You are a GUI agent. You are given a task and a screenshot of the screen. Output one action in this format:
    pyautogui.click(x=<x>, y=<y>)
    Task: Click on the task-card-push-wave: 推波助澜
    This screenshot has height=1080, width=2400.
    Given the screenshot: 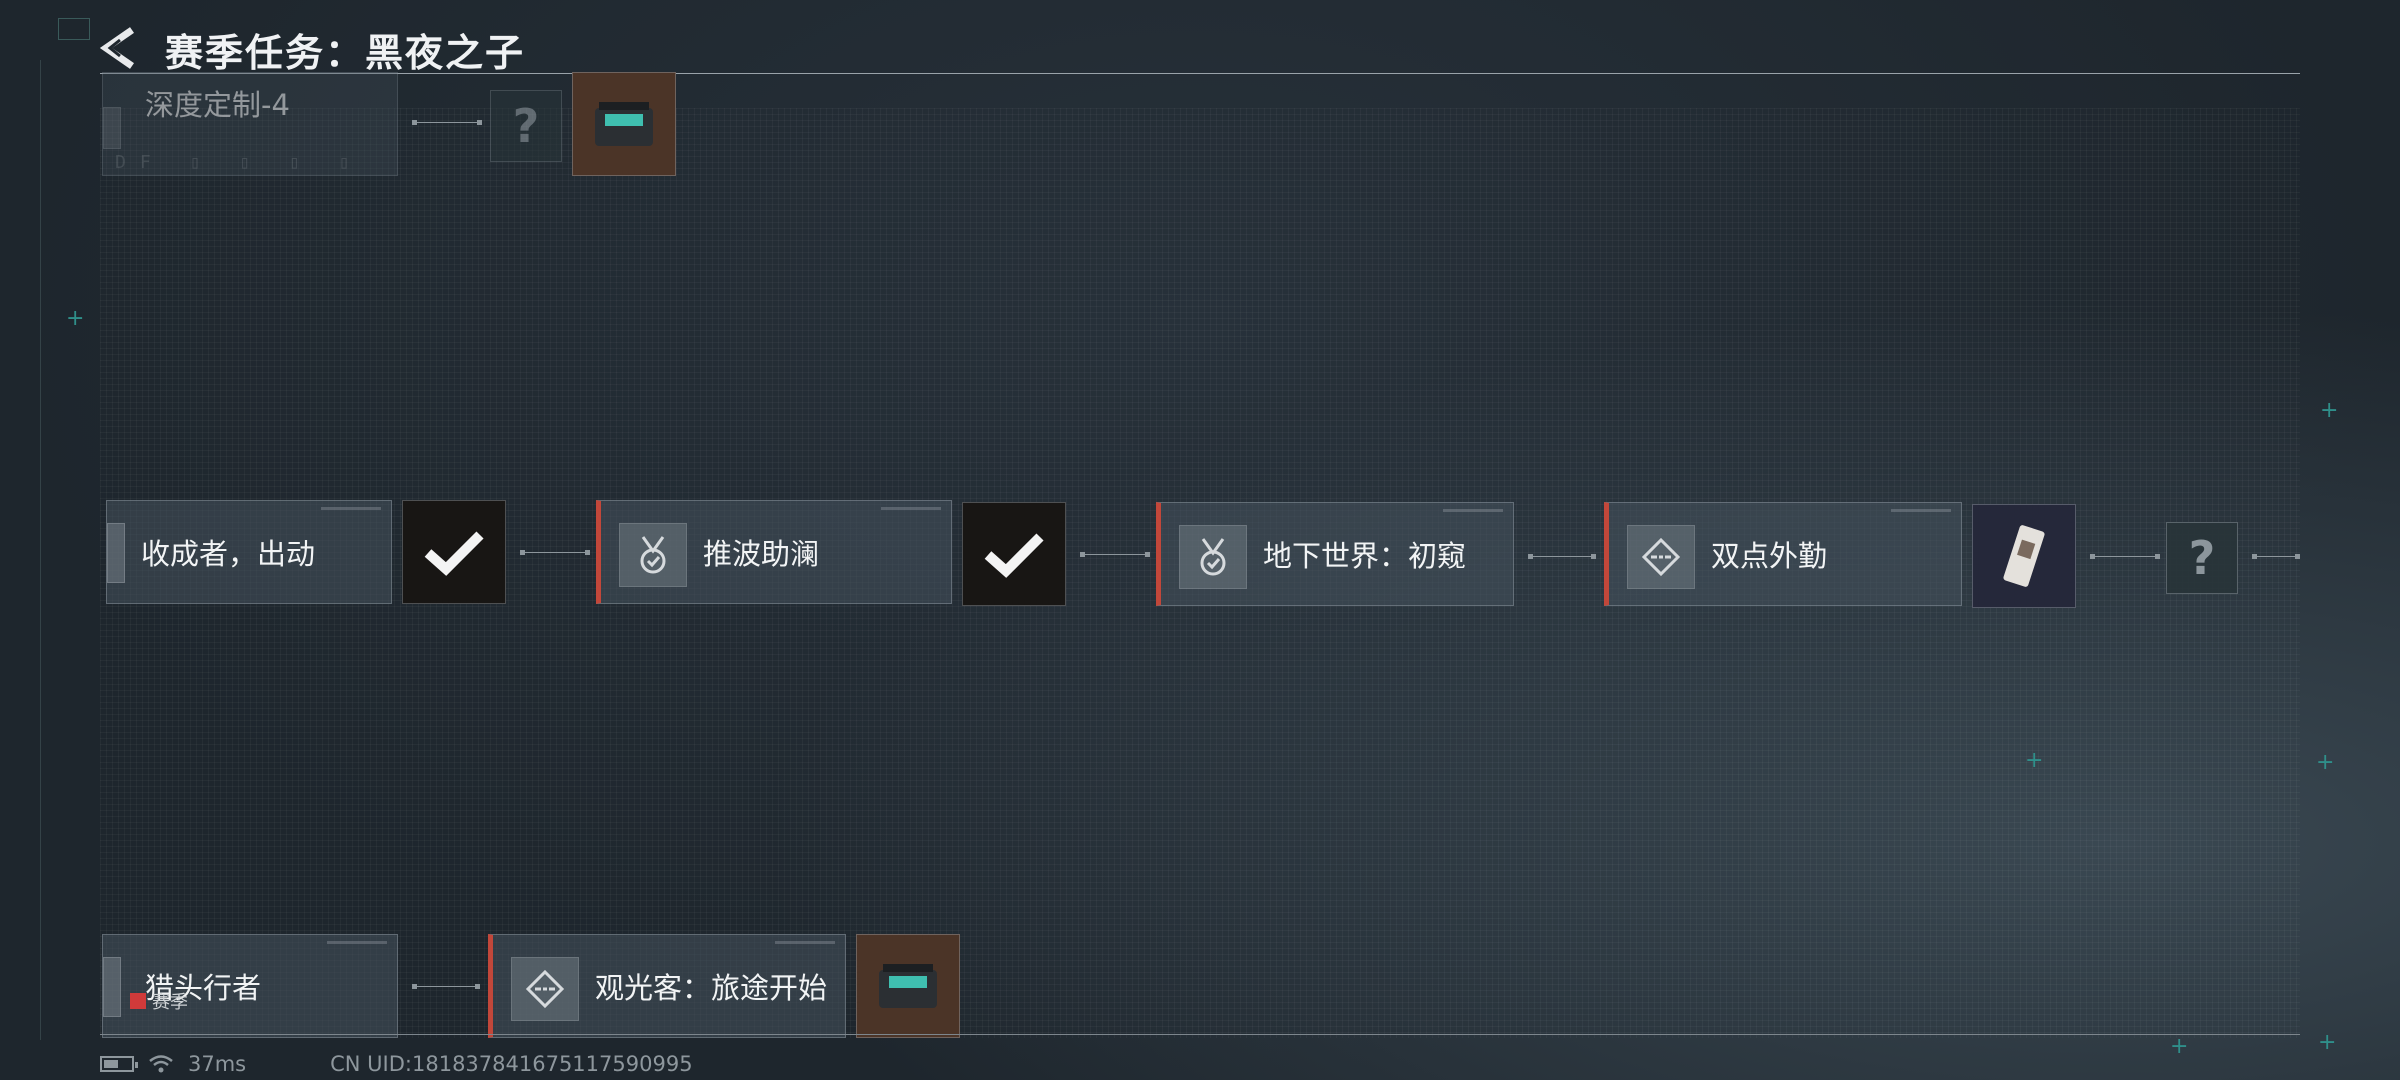 What is the action you would take?
    pyautogui.click(x=774, y=552)
    